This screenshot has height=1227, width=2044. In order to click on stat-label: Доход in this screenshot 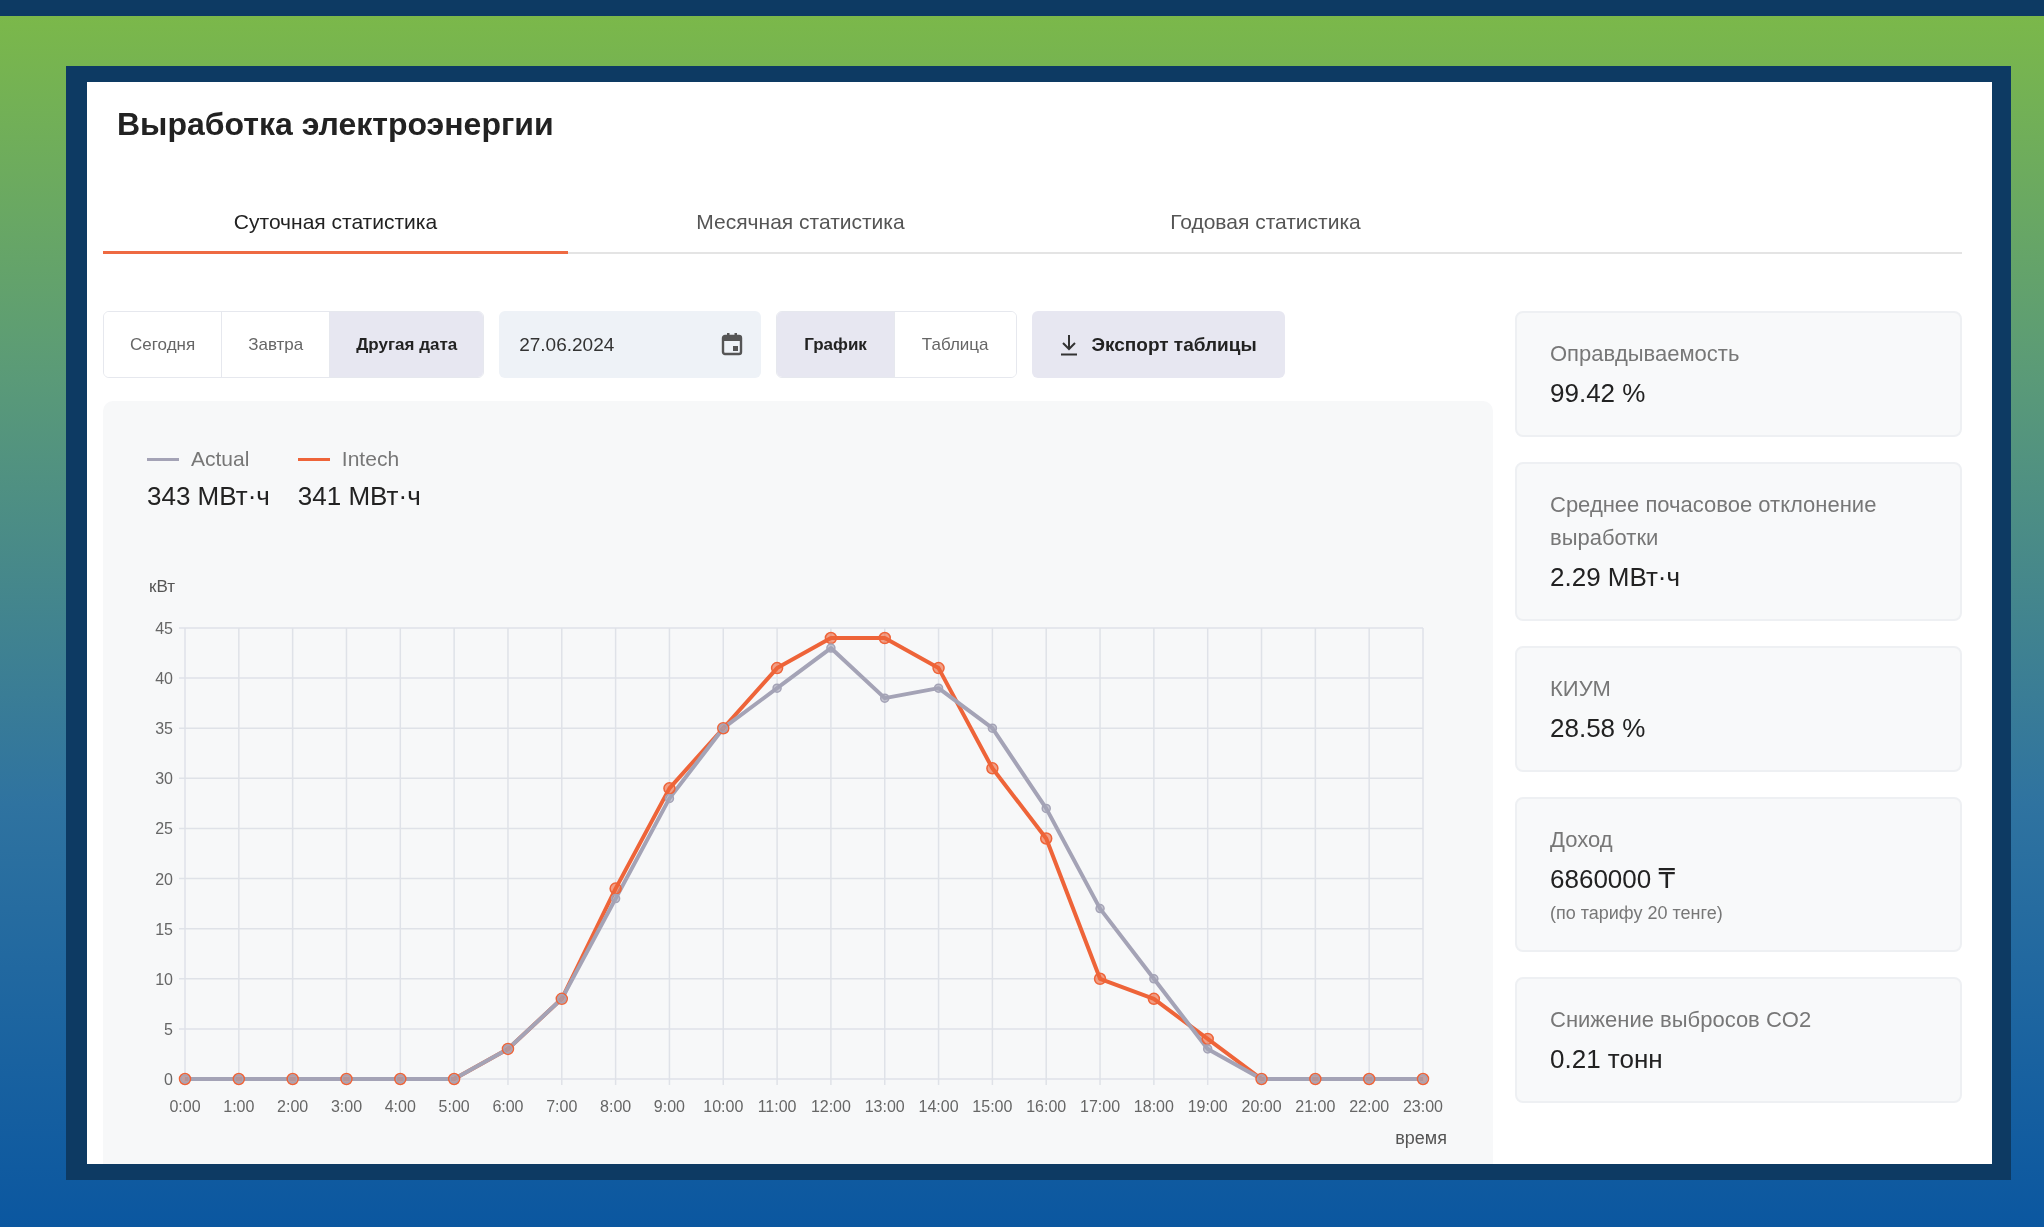, I will do `click(1582, 840)`.